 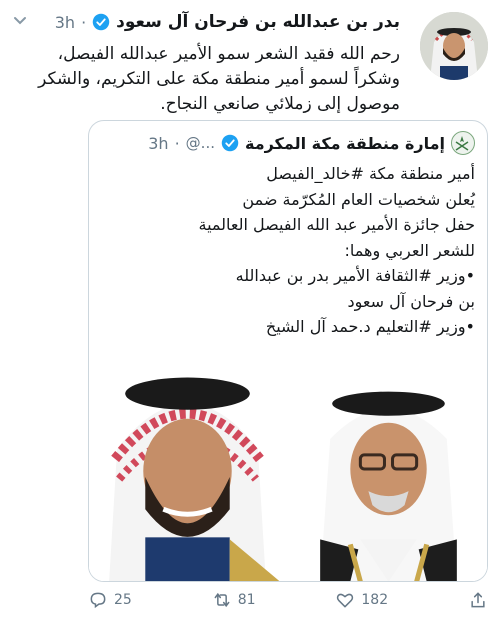 What do you see at coordinates (98, 600) in the screenshot?
I see `reply-icon` at bounding box center [98, 600].